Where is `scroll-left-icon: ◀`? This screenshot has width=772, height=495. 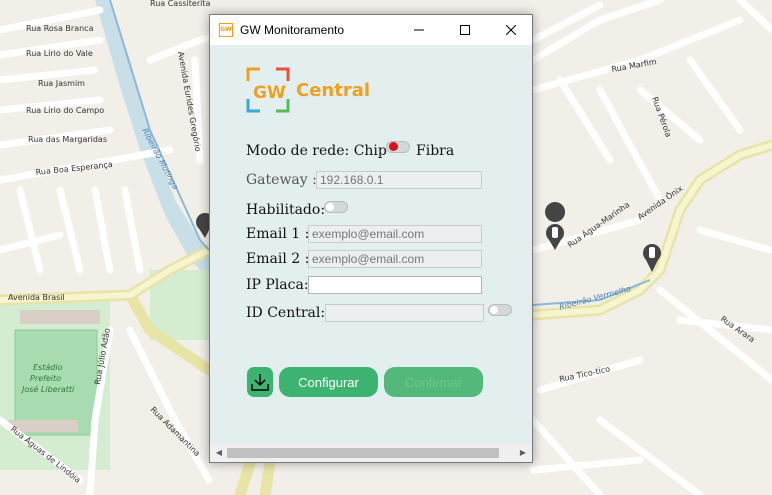
scroll-left-icon: ◀ is located at coordinates (219, 453).